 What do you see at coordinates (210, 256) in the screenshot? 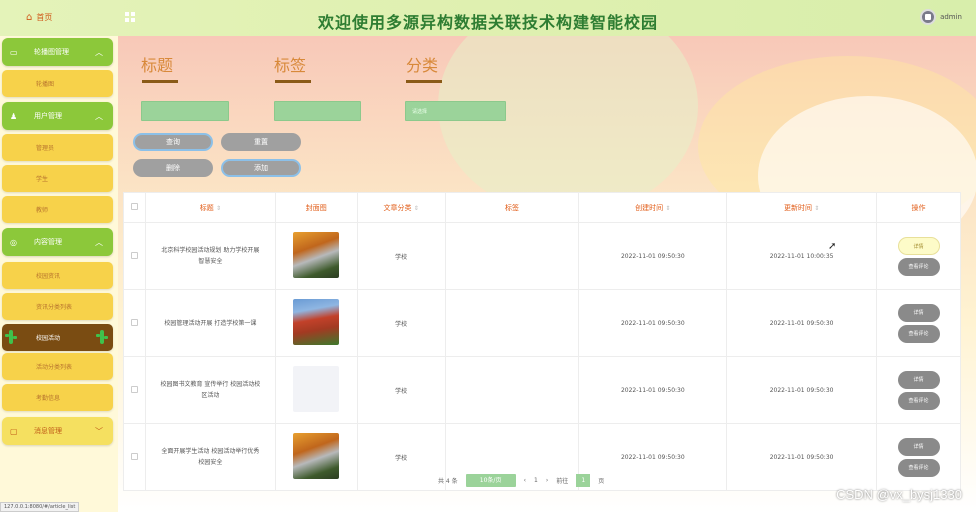
I see `cell-title: 北京科学校园活动规划 助力学校开展智慧安全` at bounding box center [210, 256].